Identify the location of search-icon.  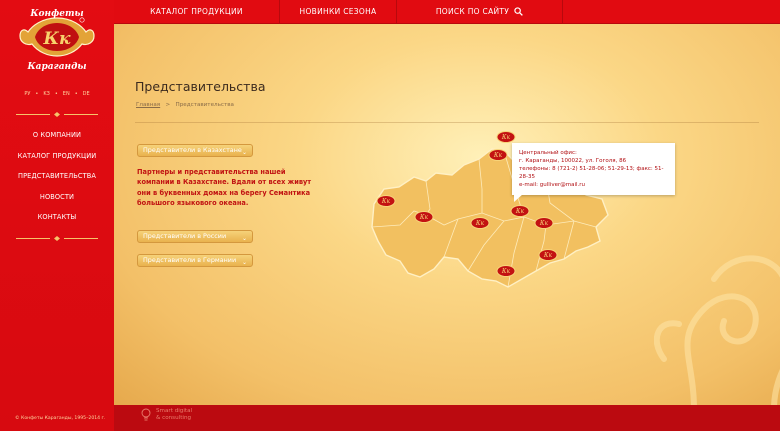
(518, 11).